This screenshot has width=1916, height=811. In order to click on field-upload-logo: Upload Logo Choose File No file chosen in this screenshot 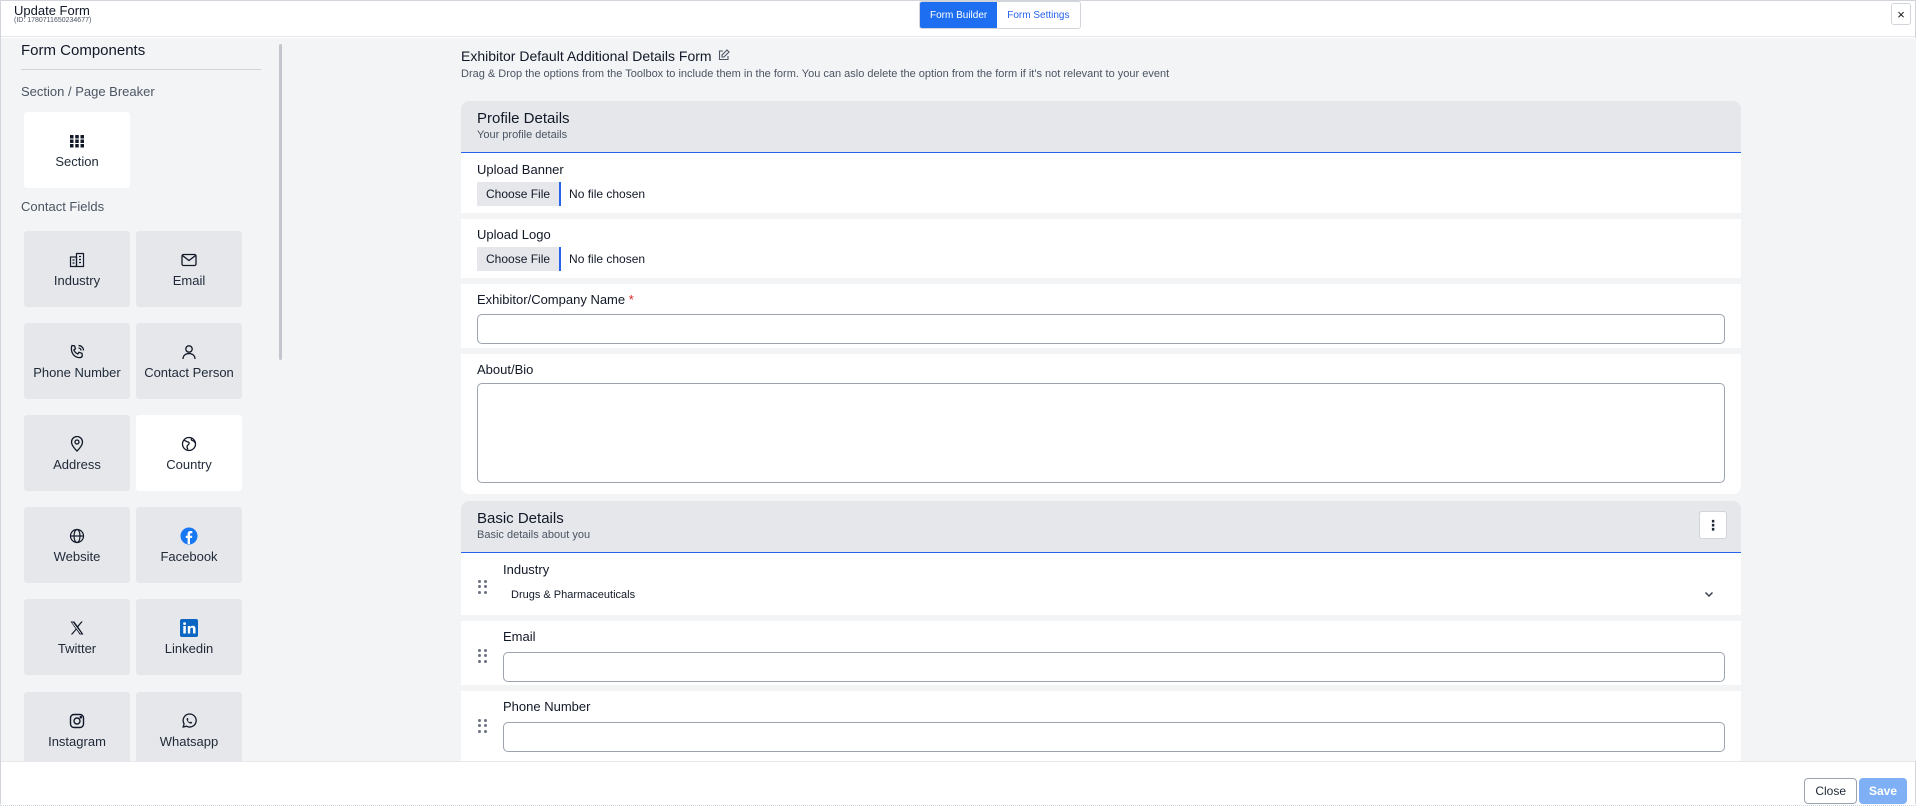, I will do `click(1101, 251)`.